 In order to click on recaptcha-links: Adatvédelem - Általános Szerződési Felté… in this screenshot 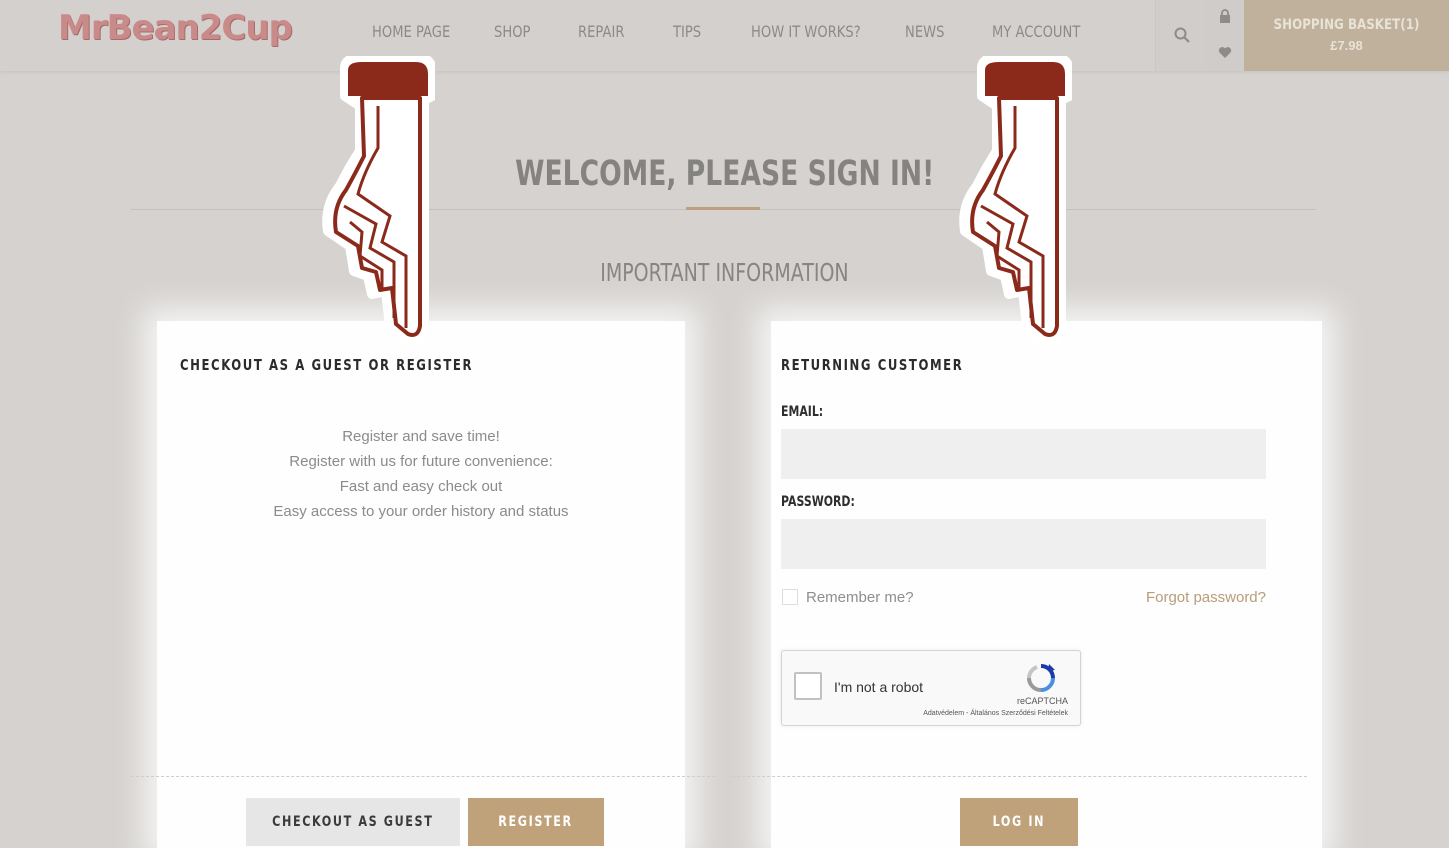, I will do `click(995, 713)`.